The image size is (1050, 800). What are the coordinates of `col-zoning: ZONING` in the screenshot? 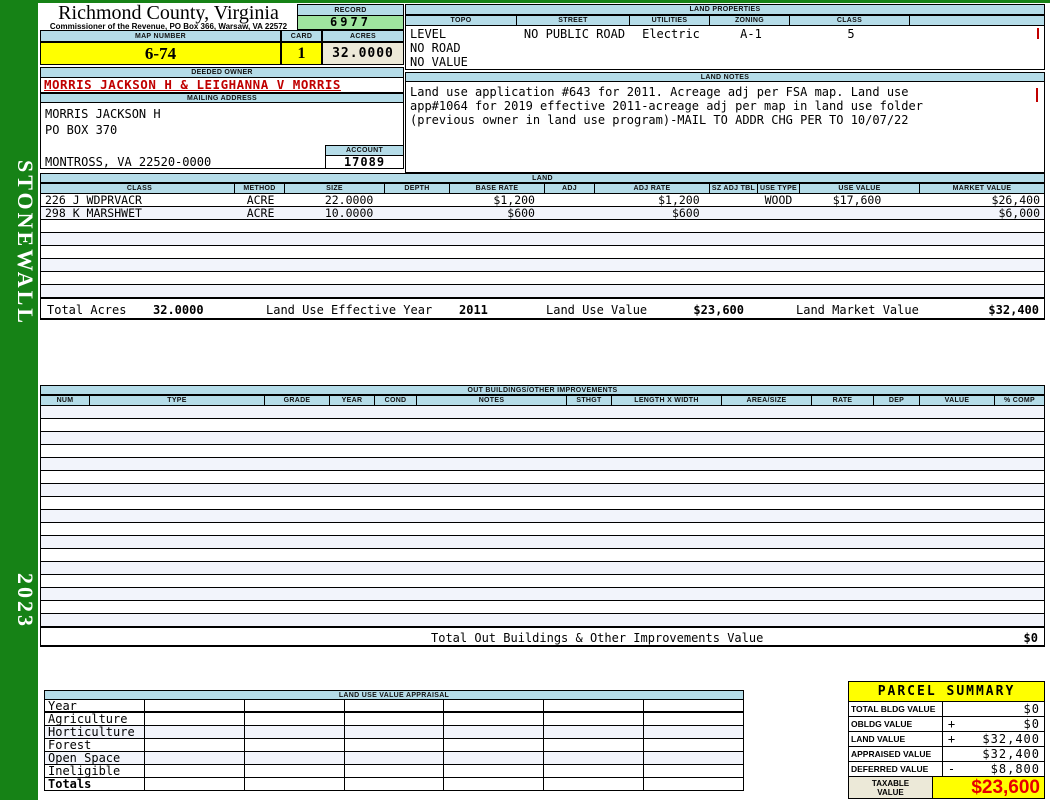 It's located at (750, 20).